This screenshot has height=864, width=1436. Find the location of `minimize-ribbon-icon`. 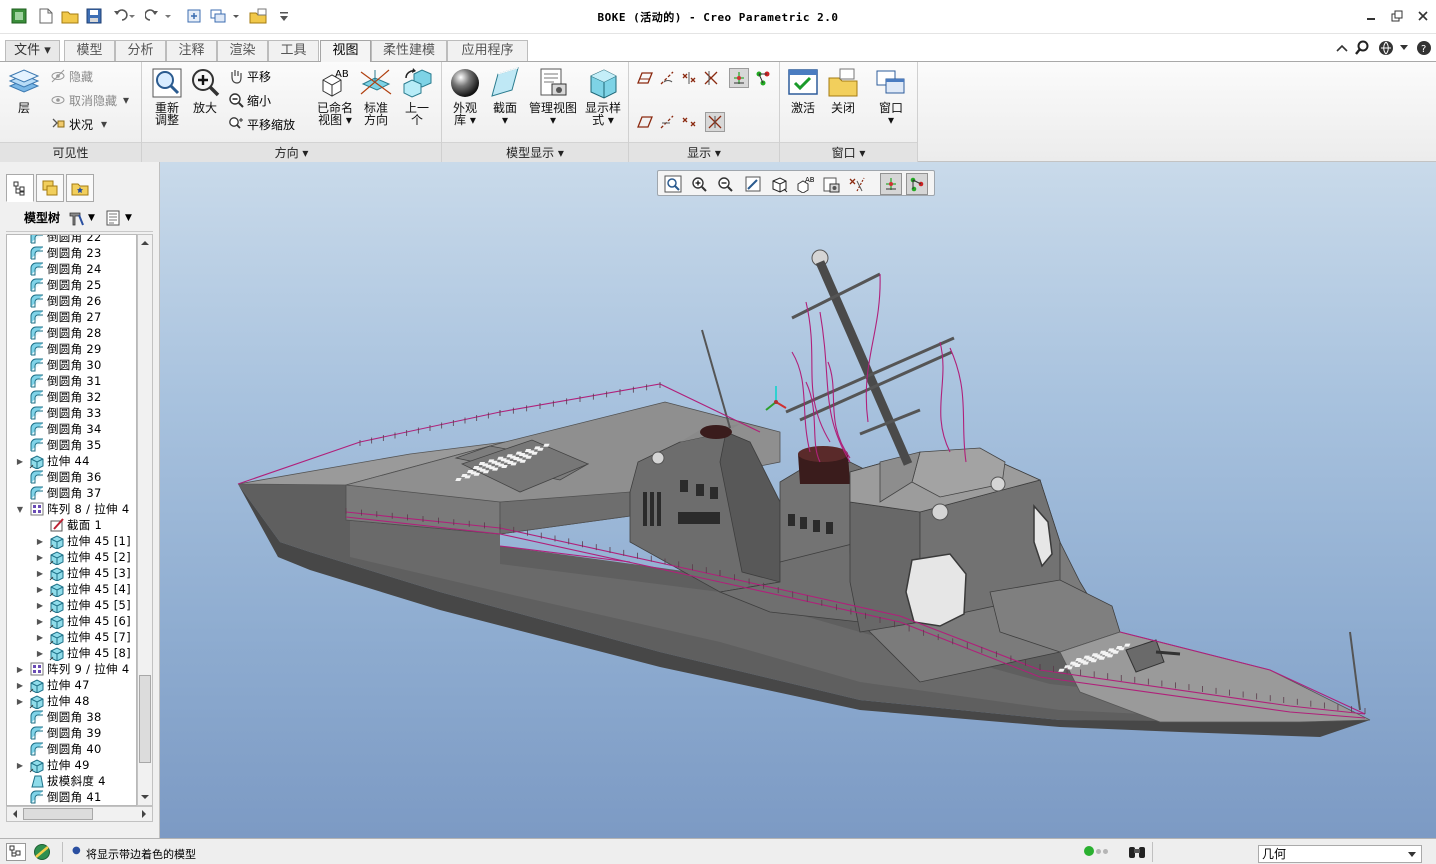

minimize-ribbon-icon is located at coordinates (1342, 48).